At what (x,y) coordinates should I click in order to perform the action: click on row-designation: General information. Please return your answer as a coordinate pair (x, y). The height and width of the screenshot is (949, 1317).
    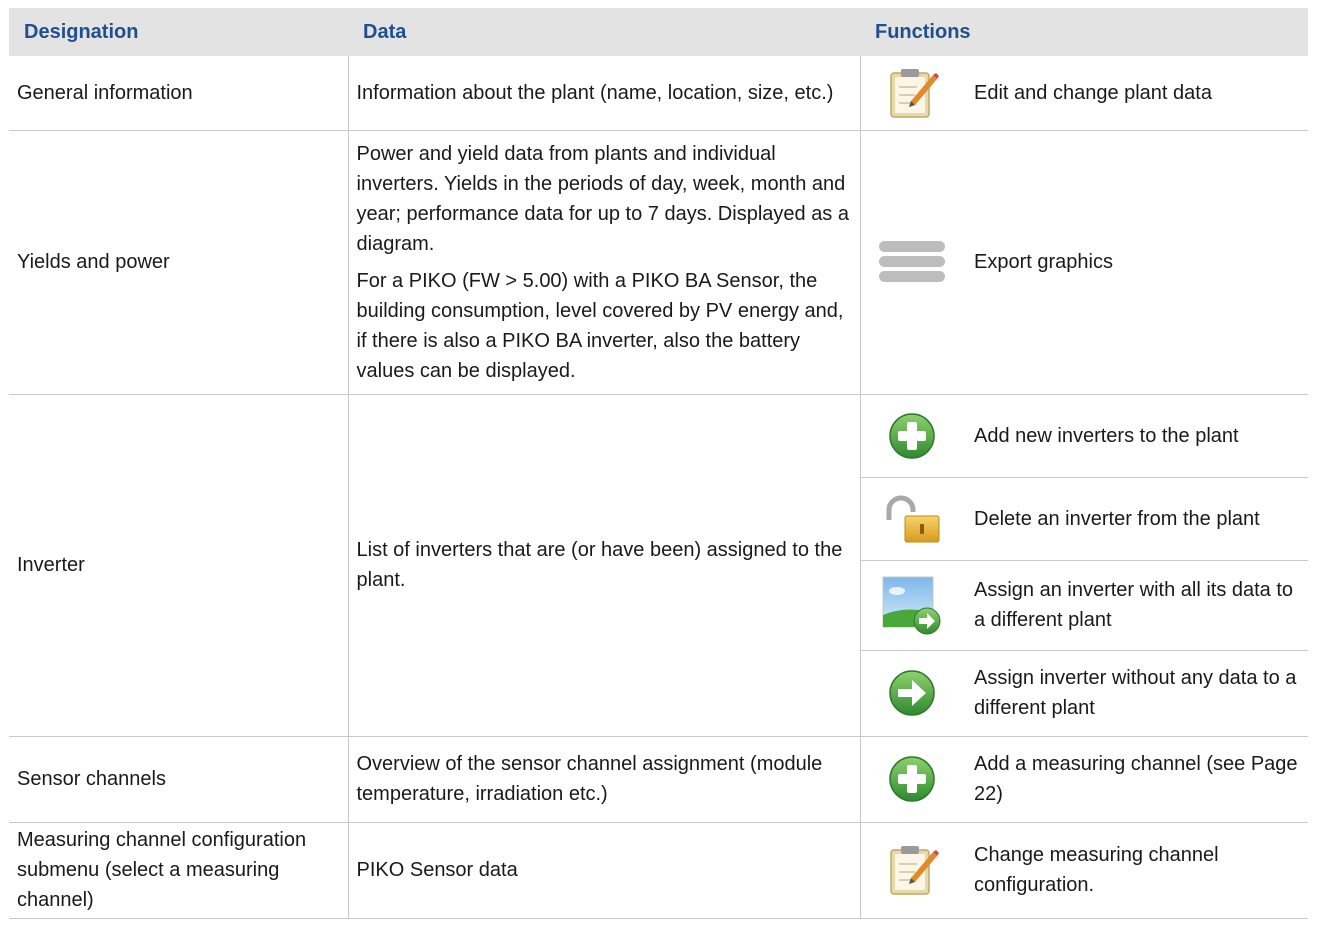
    Looking at the image, I should click on (178, 93).